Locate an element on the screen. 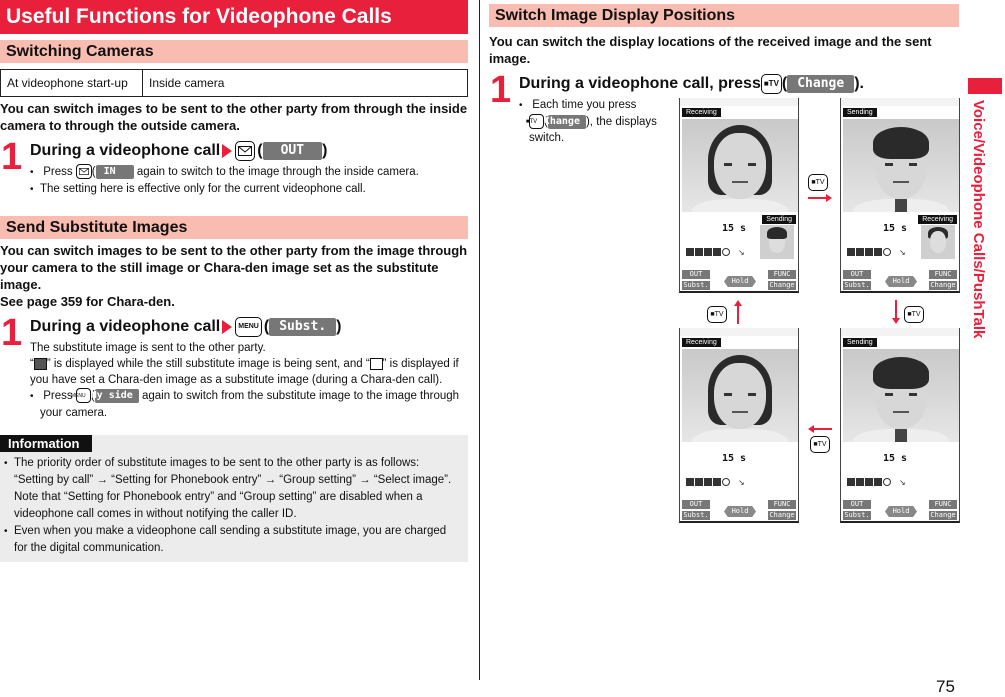 The height and width of the screenshot is (697, 1005). section-heading-switch-display: Switch Image Display Positions is located at coordinates (724, 15).